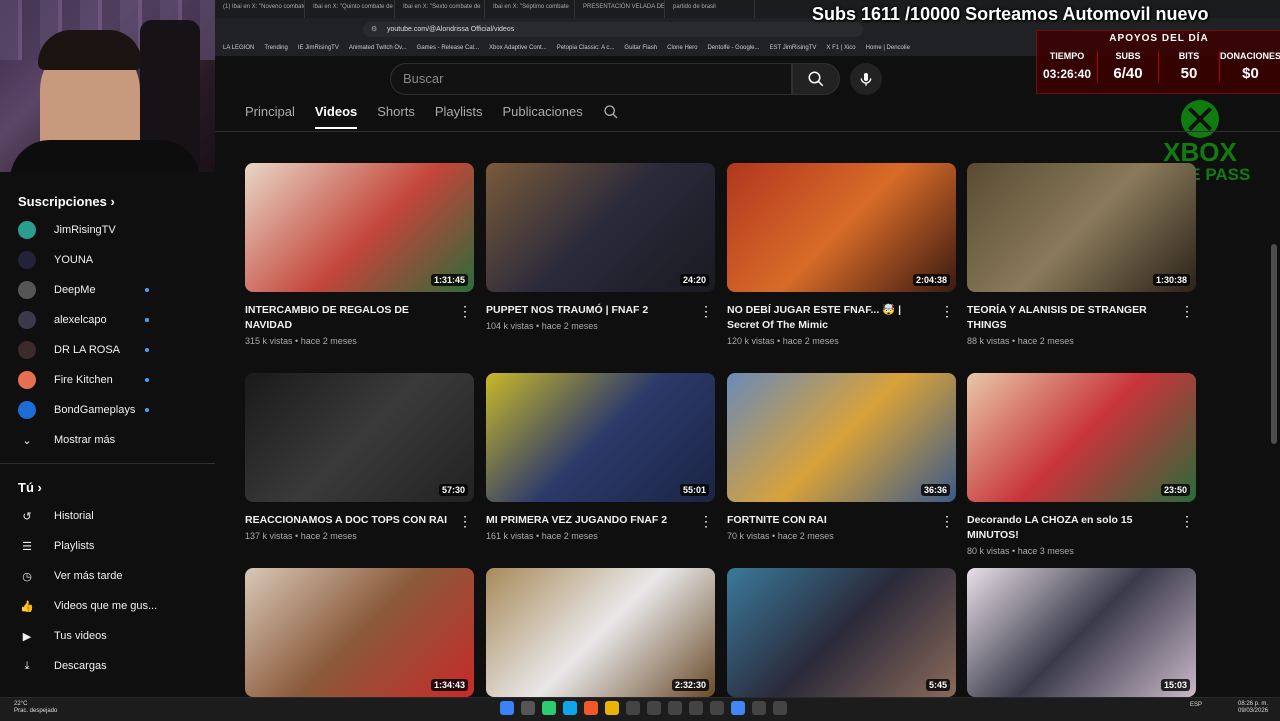 The width and height of the screenshot is (1280, 721). Describe the element at coordinates (107, 666) in the screenshot. I see `sidebar-item: ⤓ Descargas` at that location.